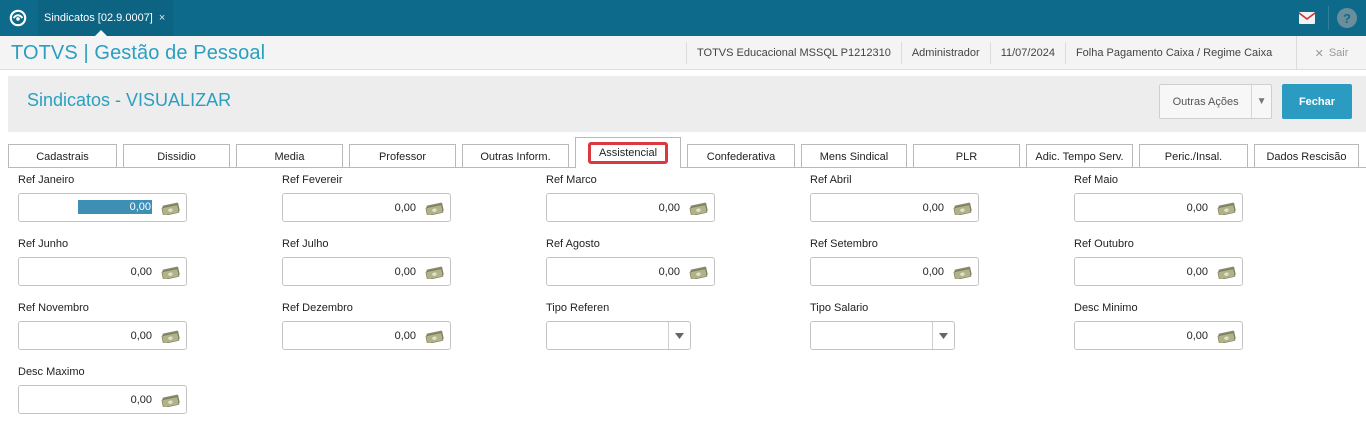 This screenshot has width=1366, height=421. What do you see at coordinates (578, 308) in the screenshot?
I see `field-label: Tipo Referen` at bounding box center [578, 308].